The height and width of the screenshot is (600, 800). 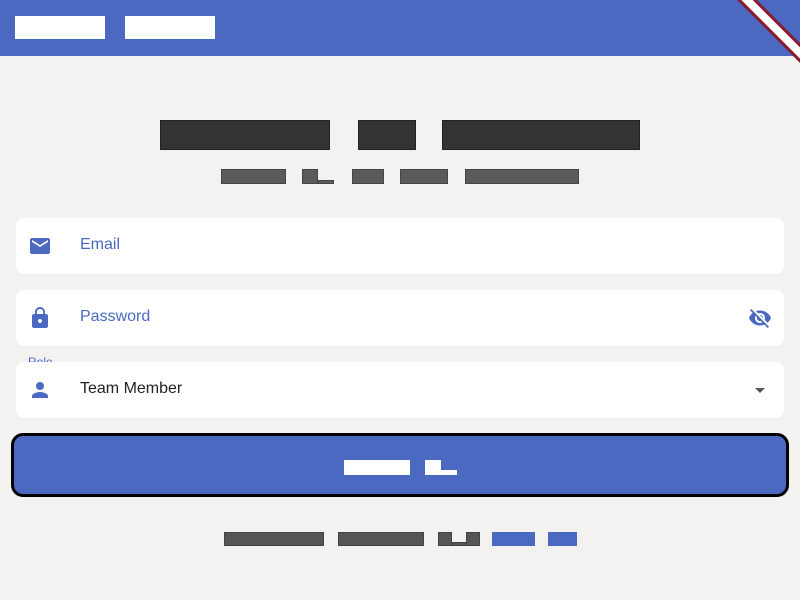 What do you see at coordinates (760, 390) in the screenshot?
I see `arrow-drop-down-icon` at bounding box center [760, 390].